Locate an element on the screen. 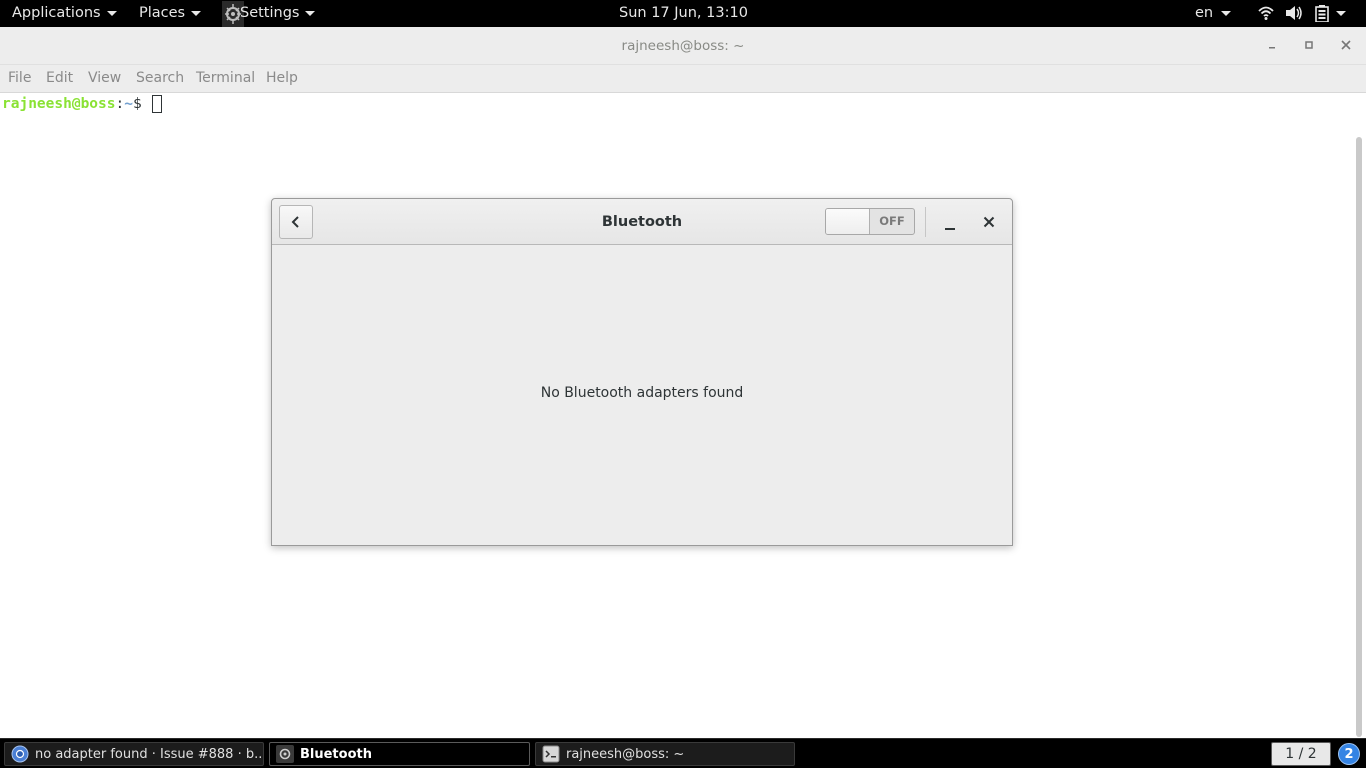 This screenshot has height=768, width=1366. terminal-close-button is located at coordinates (1346, 45).